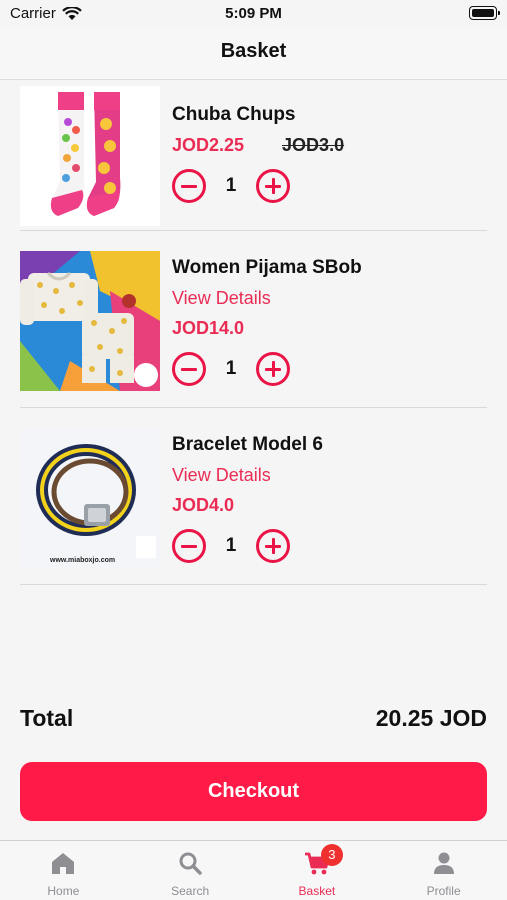  I want to click on tab-label: Search, so click(190, 891).